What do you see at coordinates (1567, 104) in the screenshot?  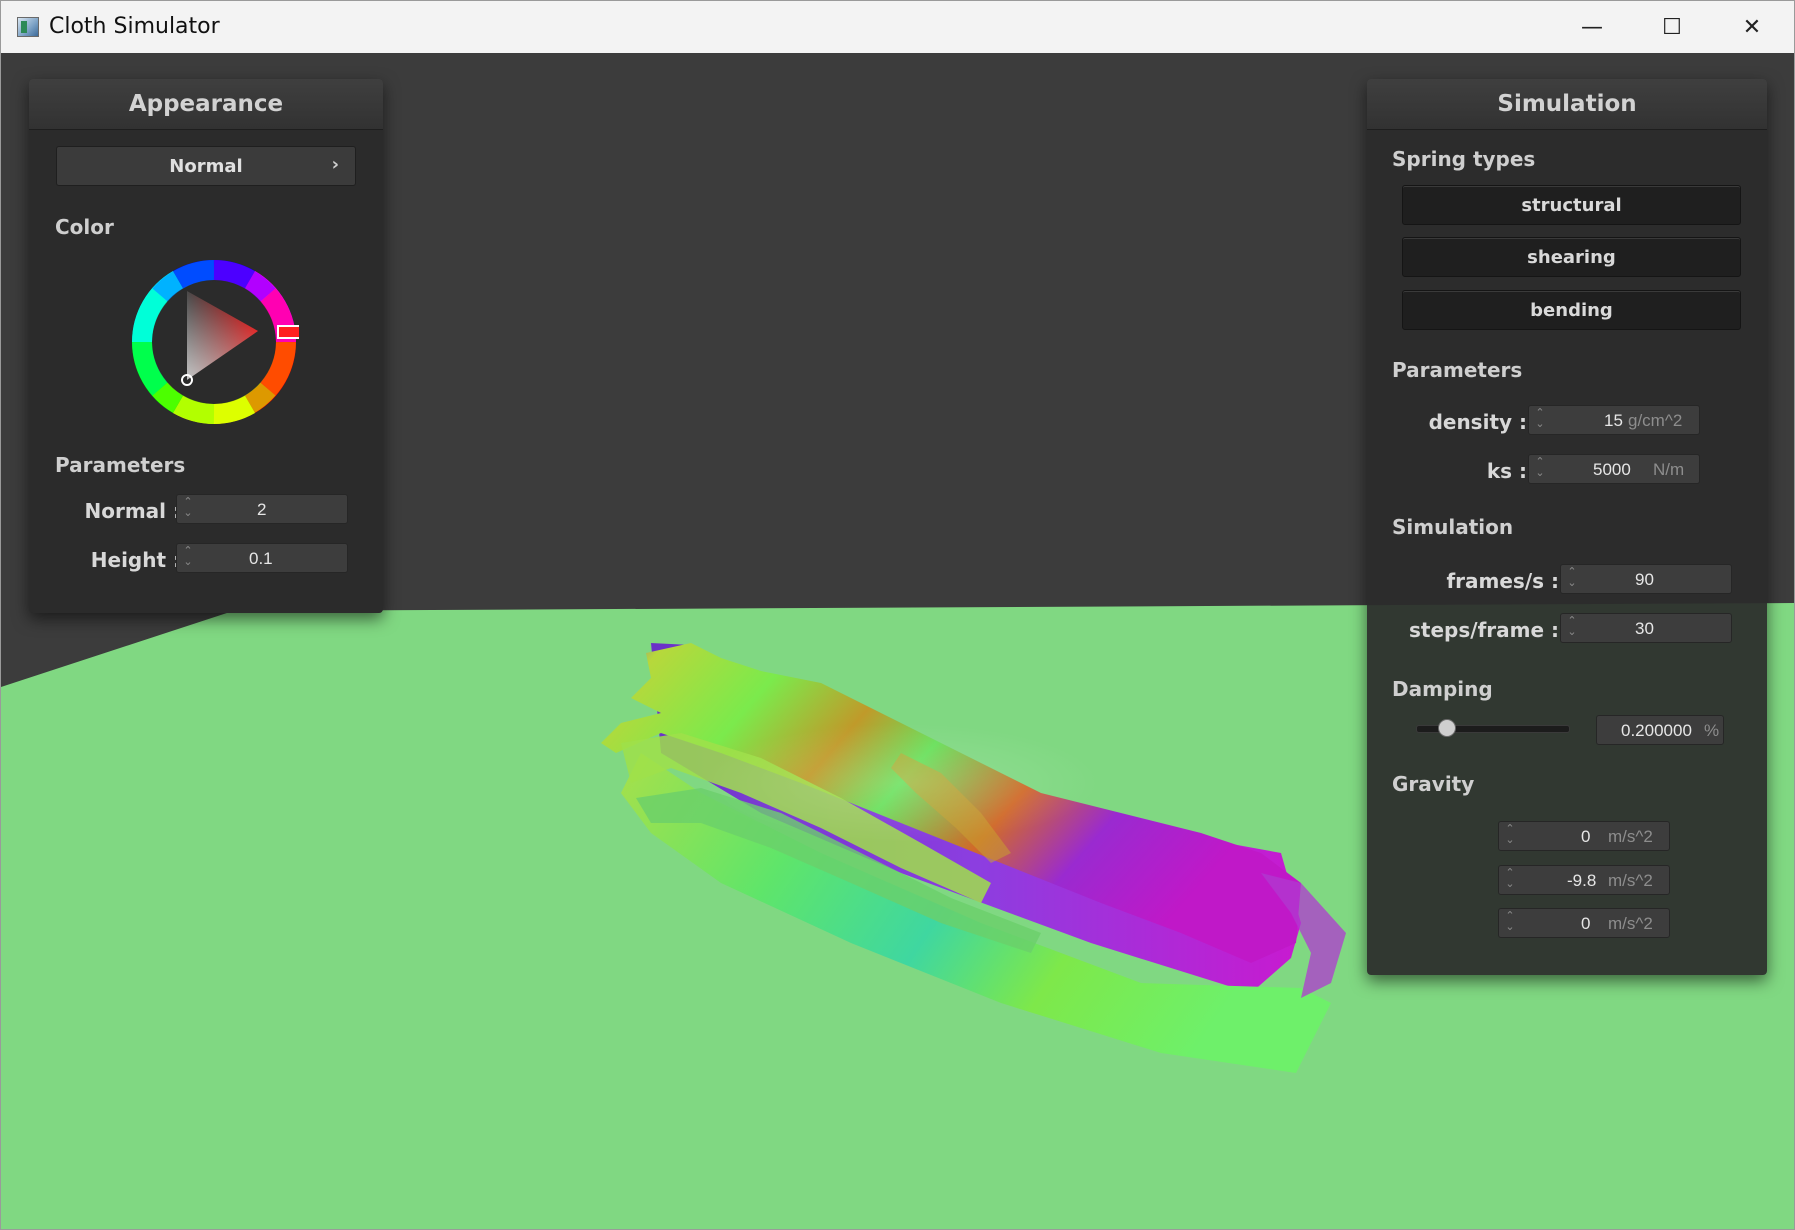 I see `simulation-panel-title: Simulation` at bounding box center [1567, 104].